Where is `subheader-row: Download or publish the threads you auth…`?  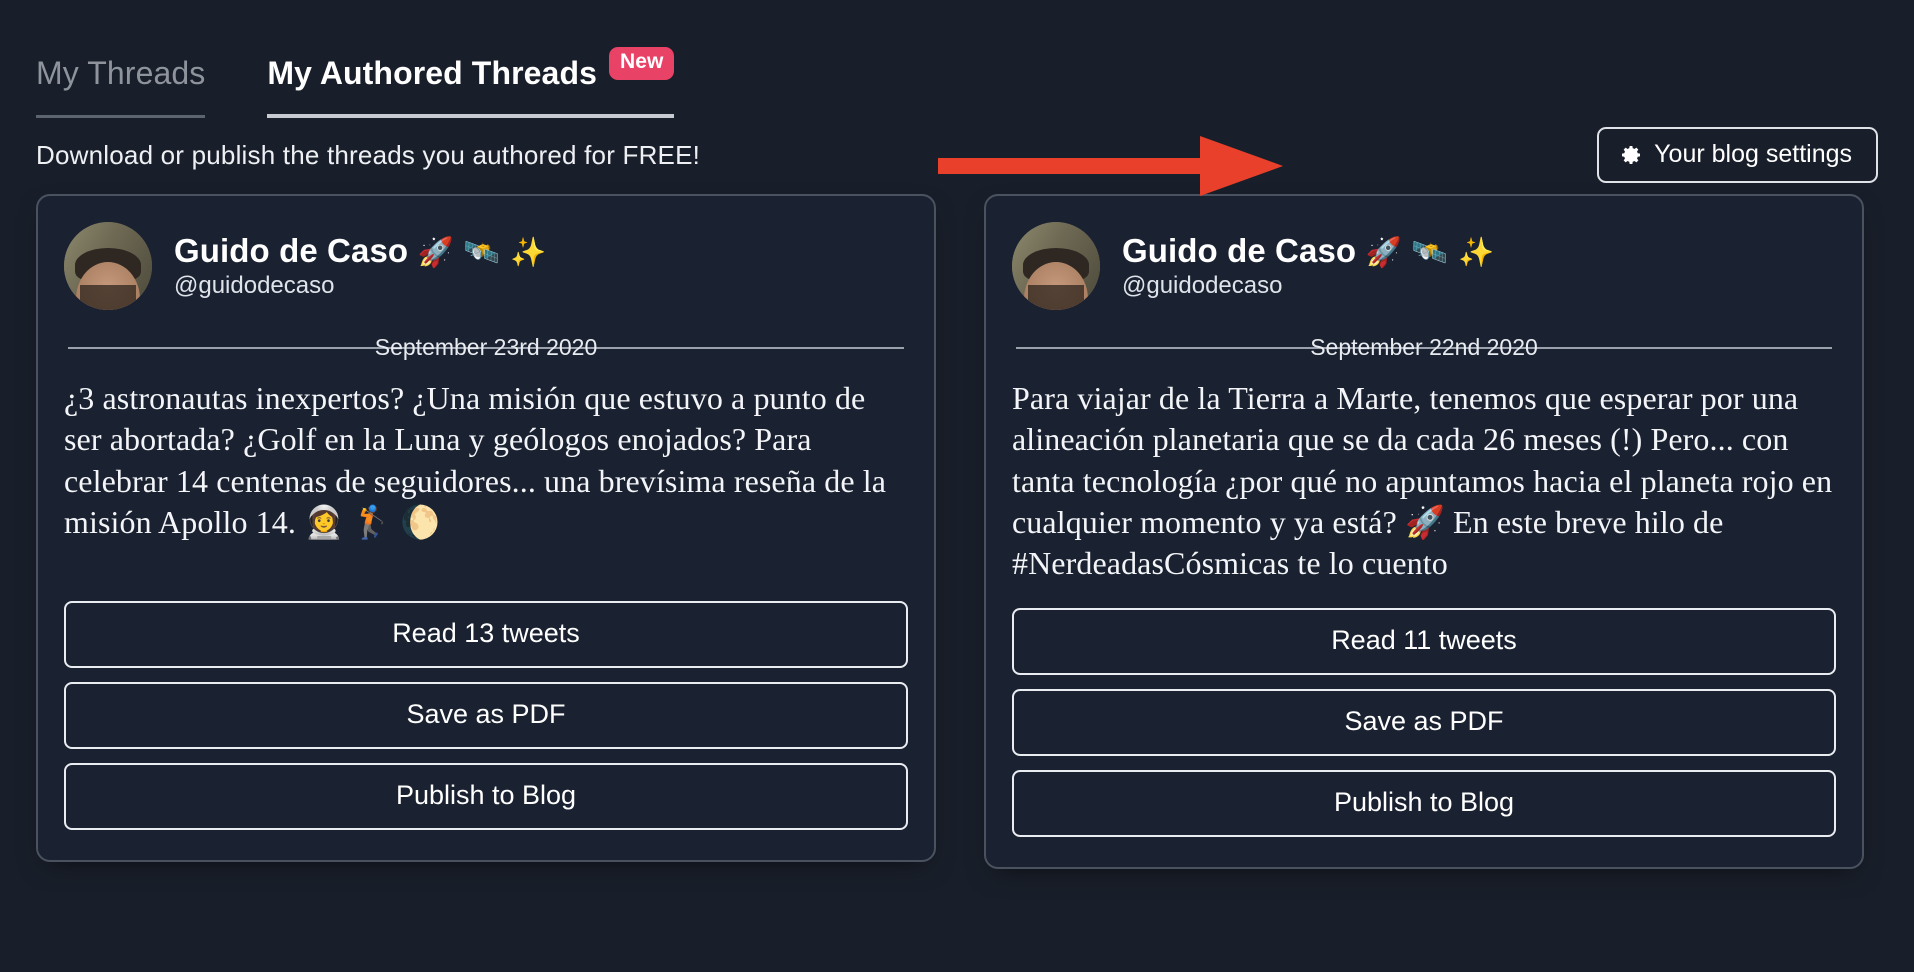
subheader-row: Download or publish the threads you auth… is located at coordinates (957, 155).